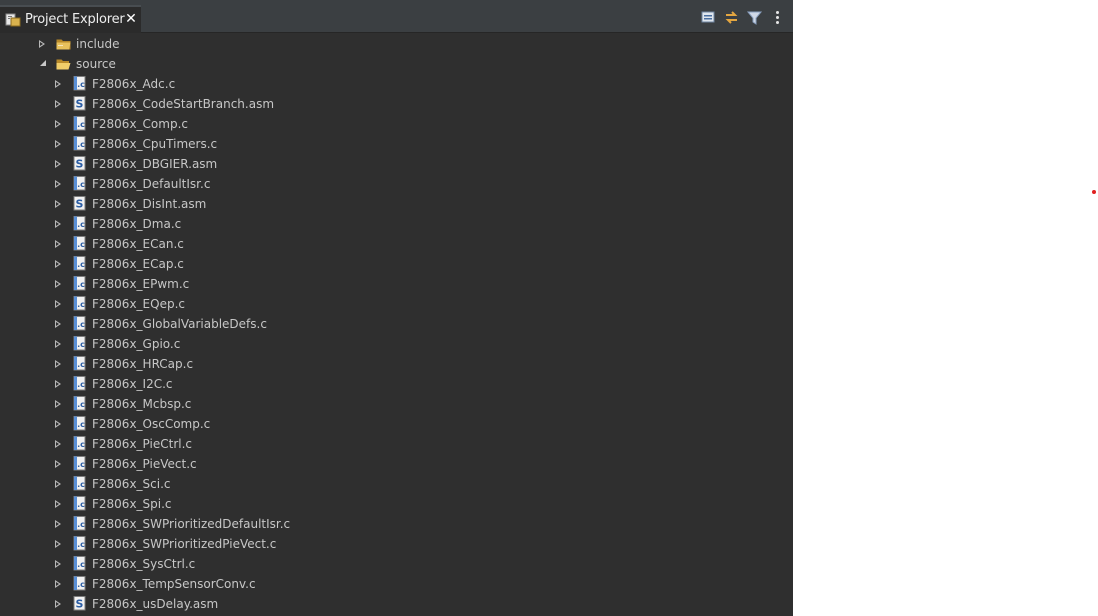 The image size is (1098, 616). What do you see at coordinates (396, 564) in the screenshot?
I see `tree-item-file: .c F2806x_SysCtrl.c` at bounding box center [396, 564].